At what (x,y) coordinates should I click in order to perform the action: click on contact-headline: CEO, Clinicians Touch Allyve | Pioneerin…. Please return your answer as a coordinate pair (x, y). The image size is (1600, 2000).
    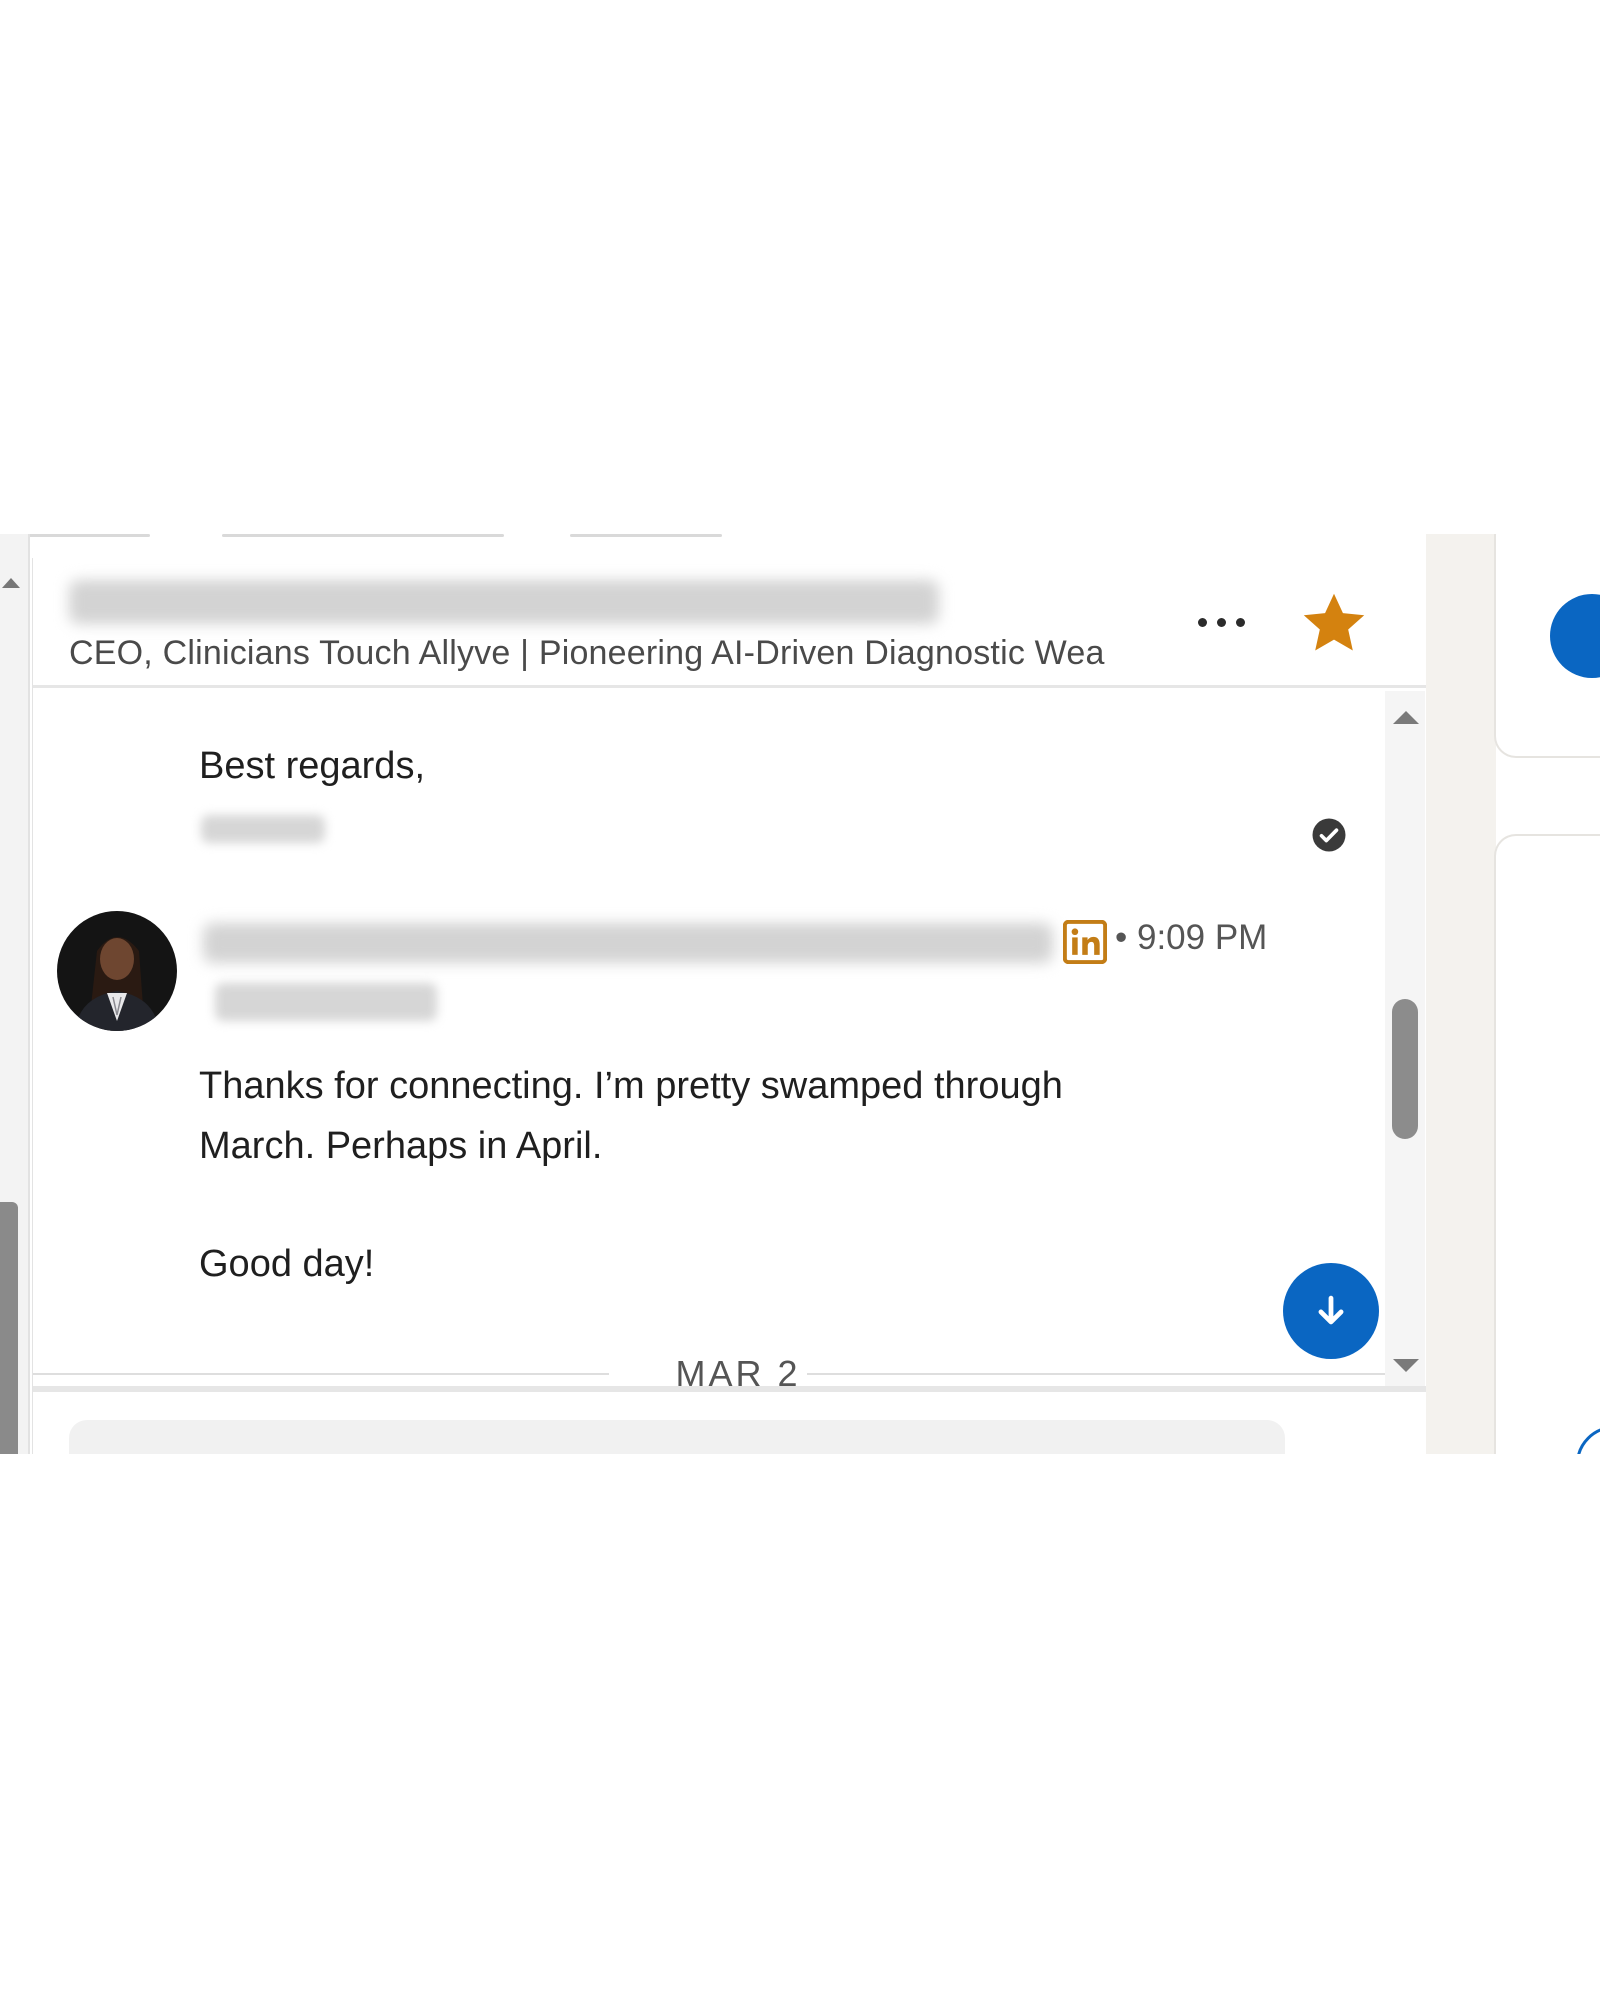
    Looking at the image, I should click on (587, 653).